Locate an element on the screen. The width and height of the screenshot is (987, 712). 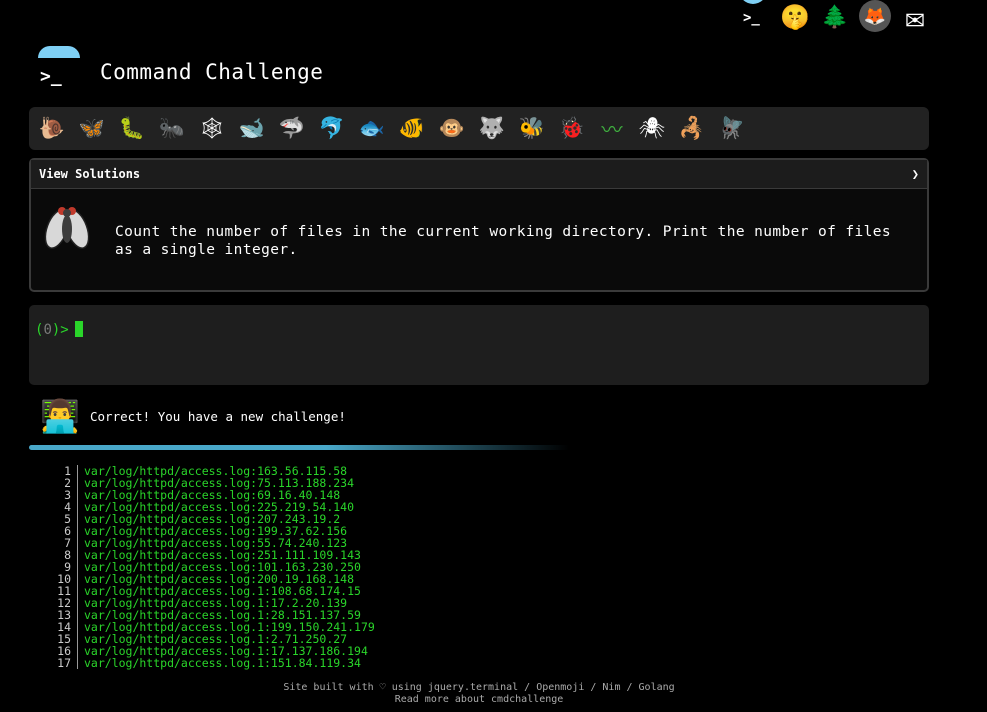
logo: >_ is located at coordinates (59, 70).